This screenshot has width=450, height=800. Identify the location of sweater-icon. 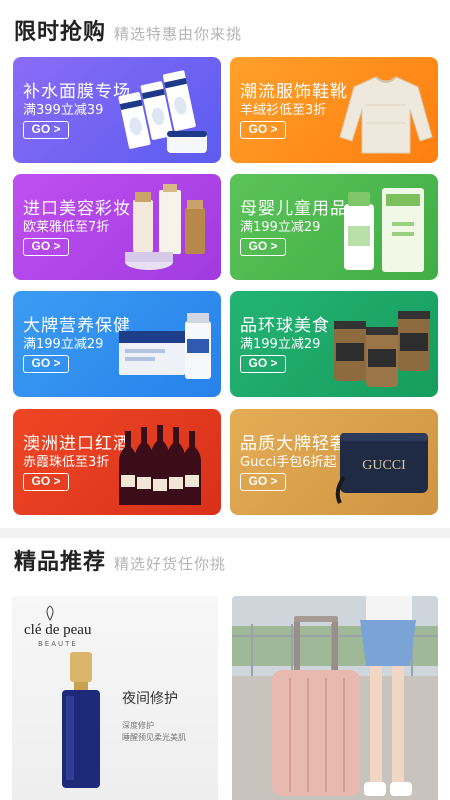
(386, 115).